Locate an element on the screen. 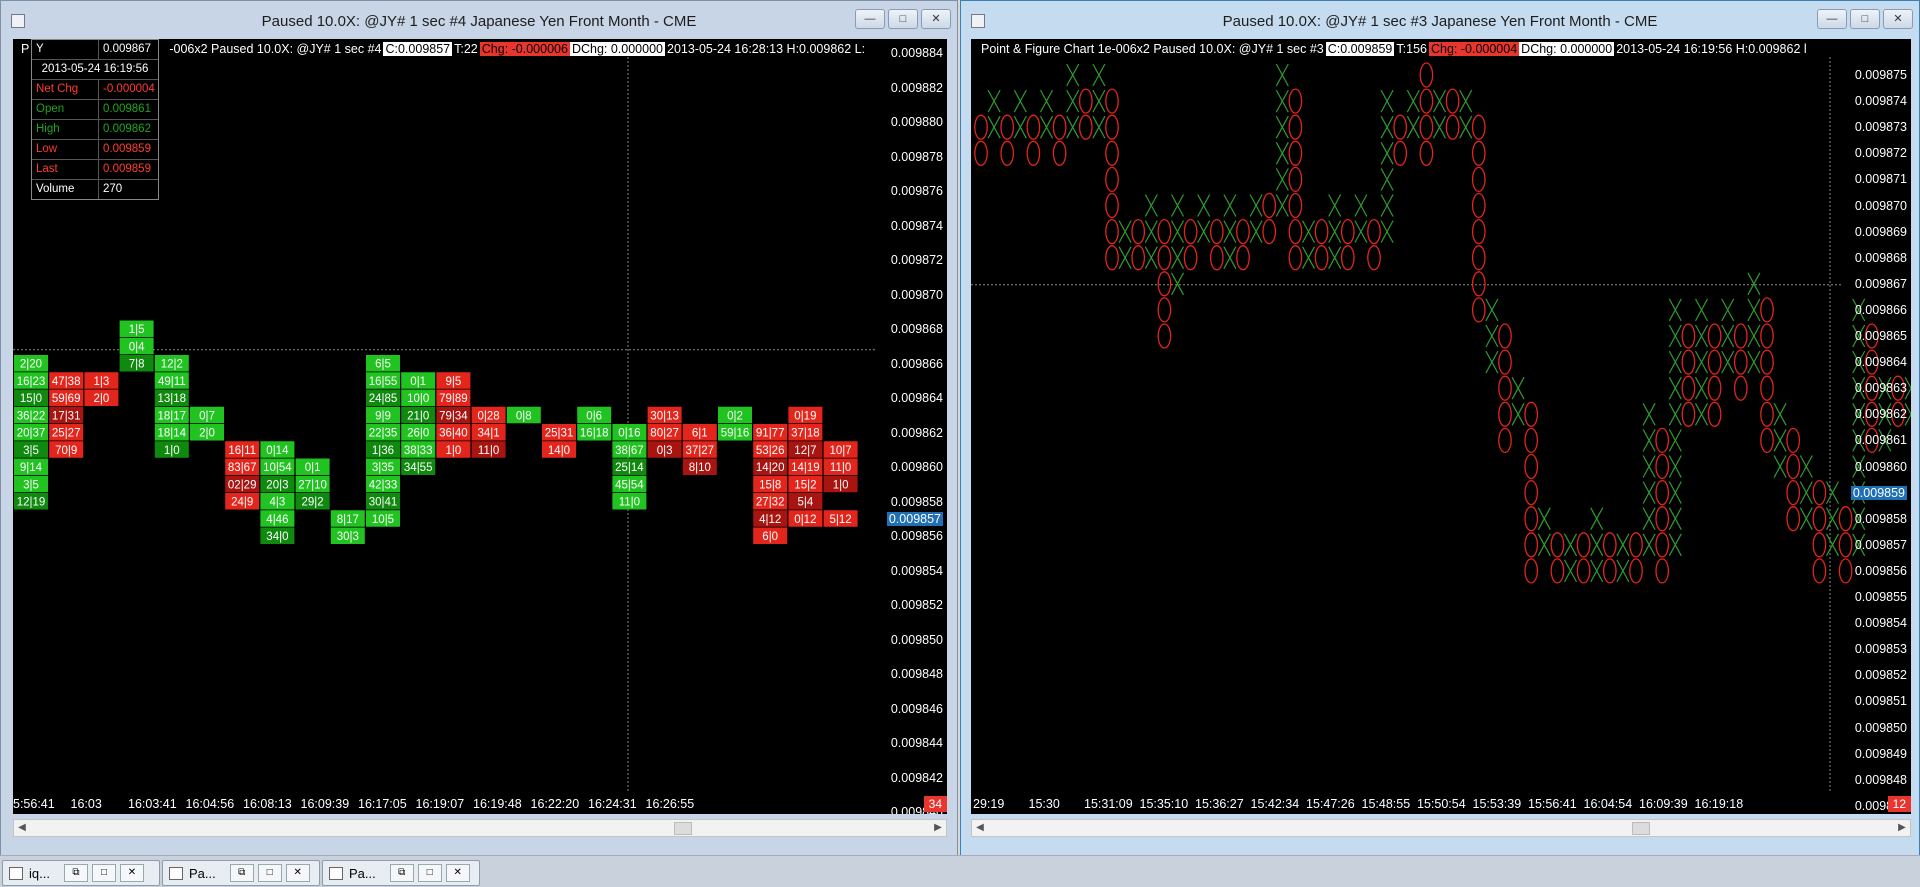 This screenshot has height=887, width=1920. price-axis-label: 0.009871 is located at coordinates (1880, 179).